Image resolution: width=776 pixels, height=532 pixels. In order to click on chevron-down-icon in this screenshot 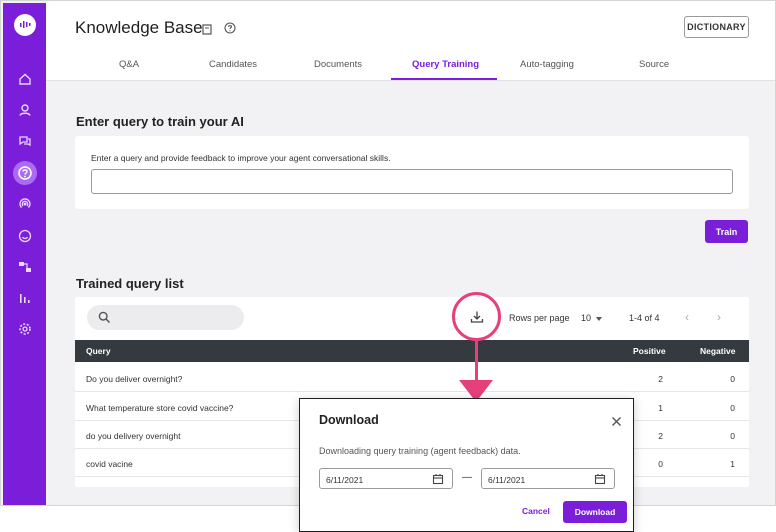, I will do `click(599, 319)`.